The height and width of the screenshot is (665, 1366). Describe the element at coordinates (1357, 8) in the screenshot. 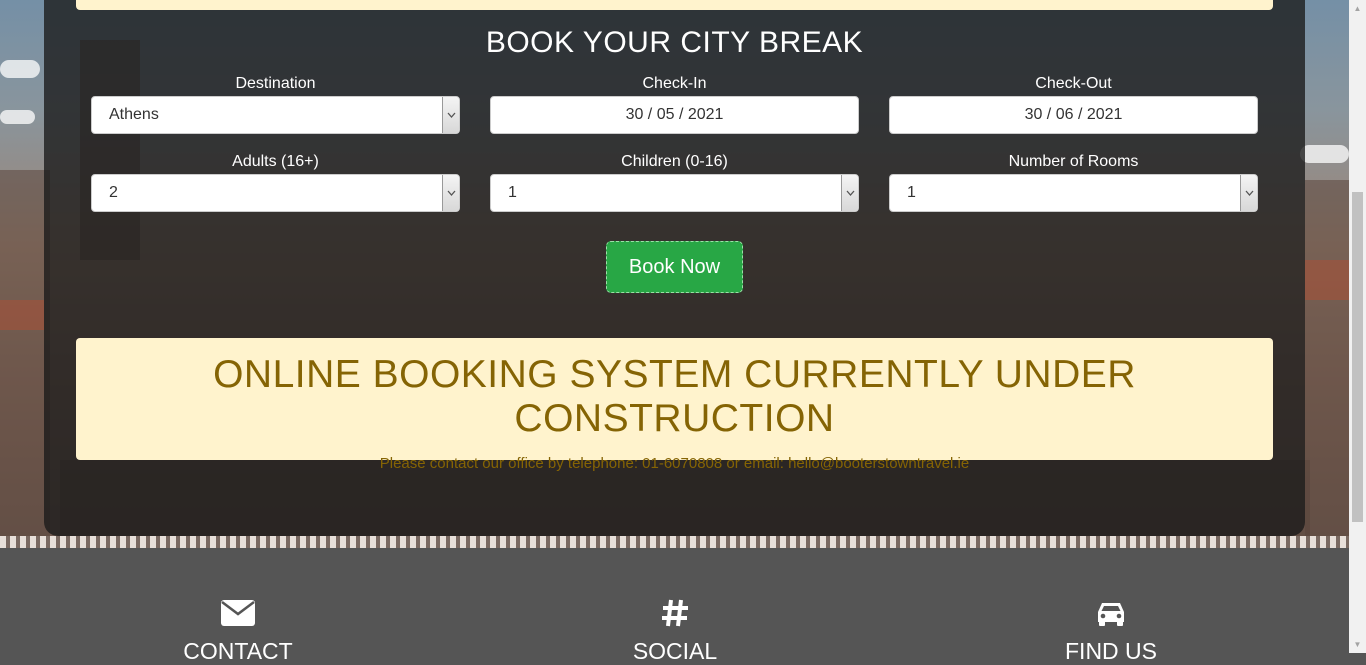

I see `scroll-up-arrow-icon: ▲` at that location.